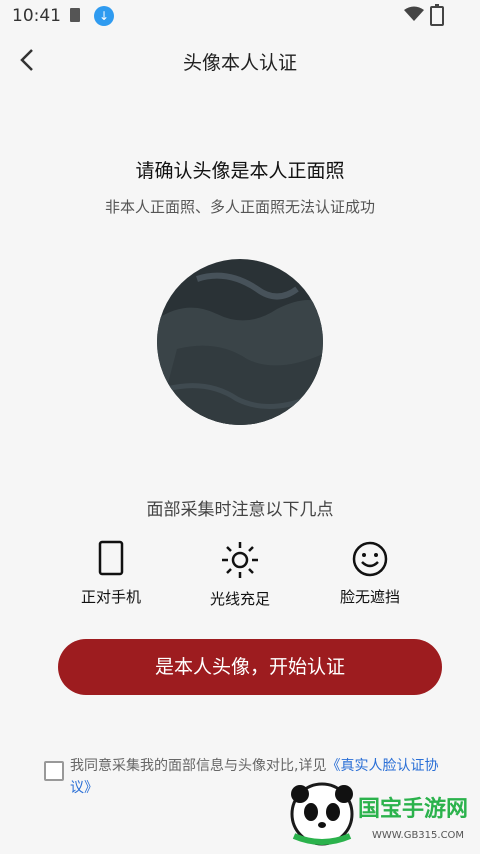 This screenshot has height=854, width=480. I want to click on watermark-url: WWW.GB315.COM, so click(418, 835).